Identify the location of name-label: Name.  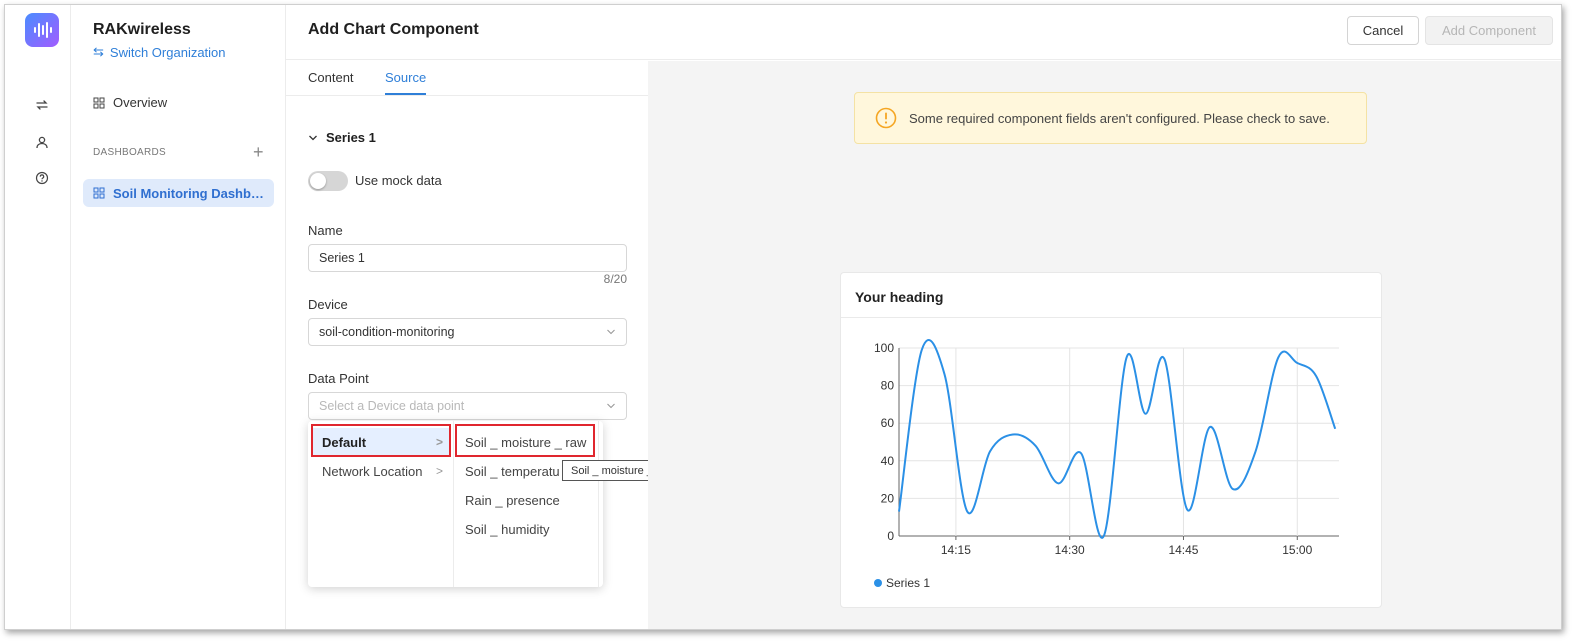
(325, 230).